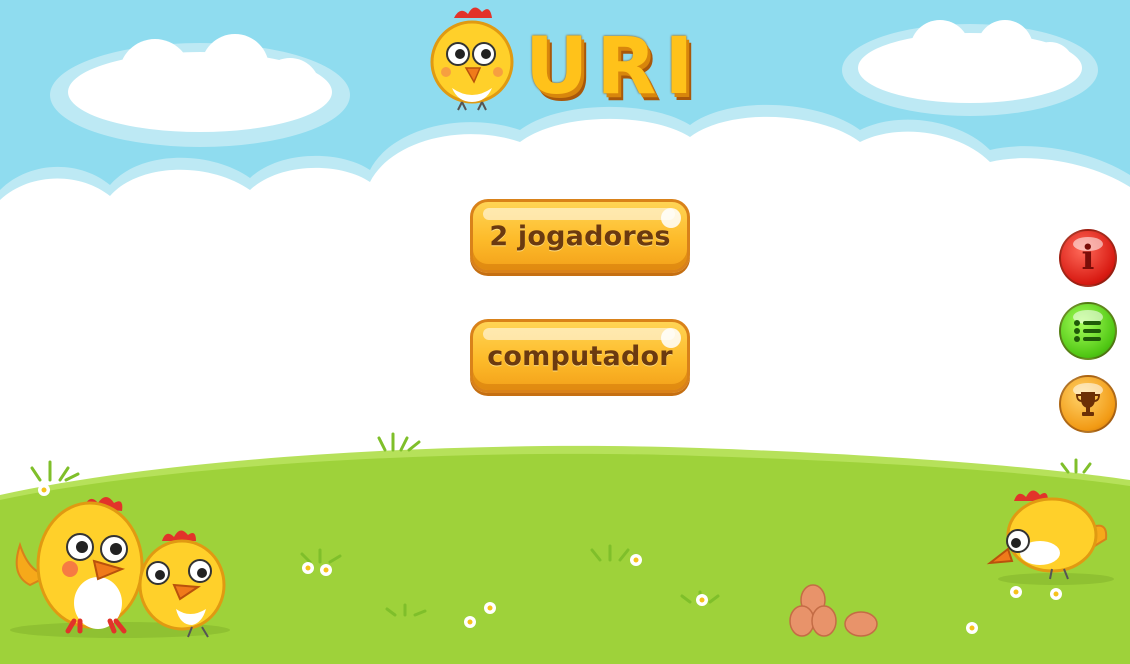 The image size is (1130, 664). I want to click on two-players-button: 2 jogadores, so click(580, 236).